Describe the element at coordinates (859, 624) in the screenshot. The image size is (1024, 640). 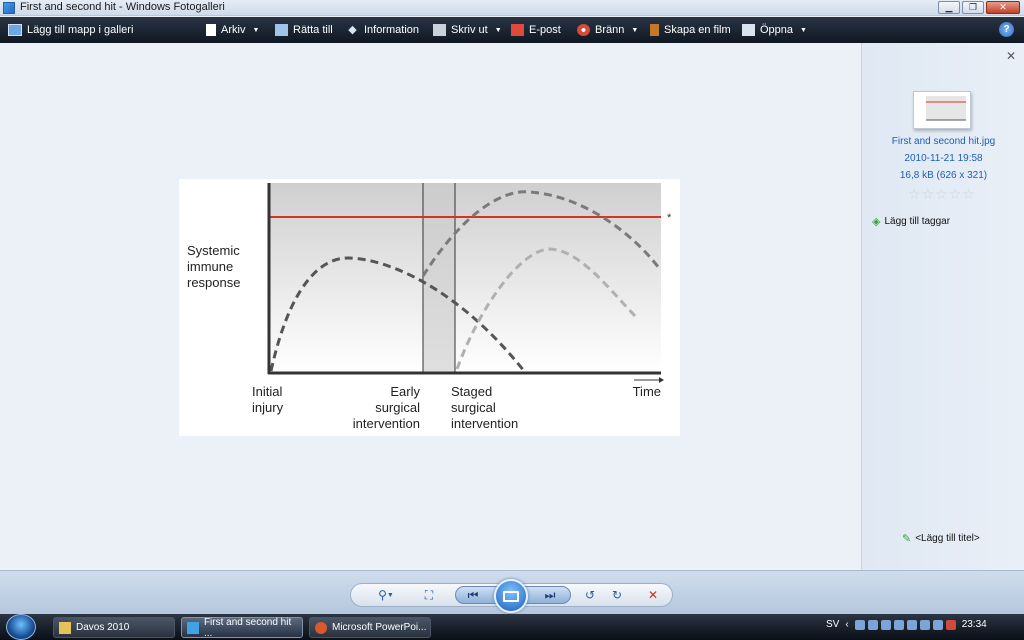
I see `network-icon` at that location.